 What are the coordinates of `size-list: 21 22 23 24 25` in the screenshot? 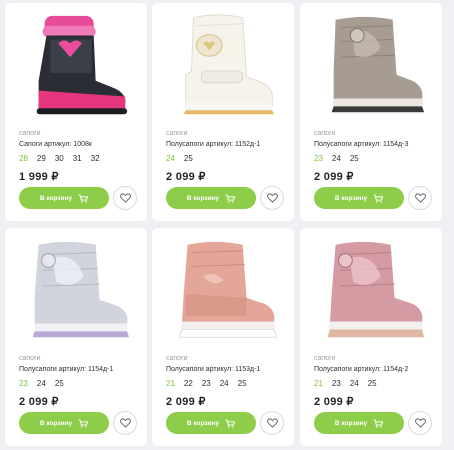 It's located at (206, 383).